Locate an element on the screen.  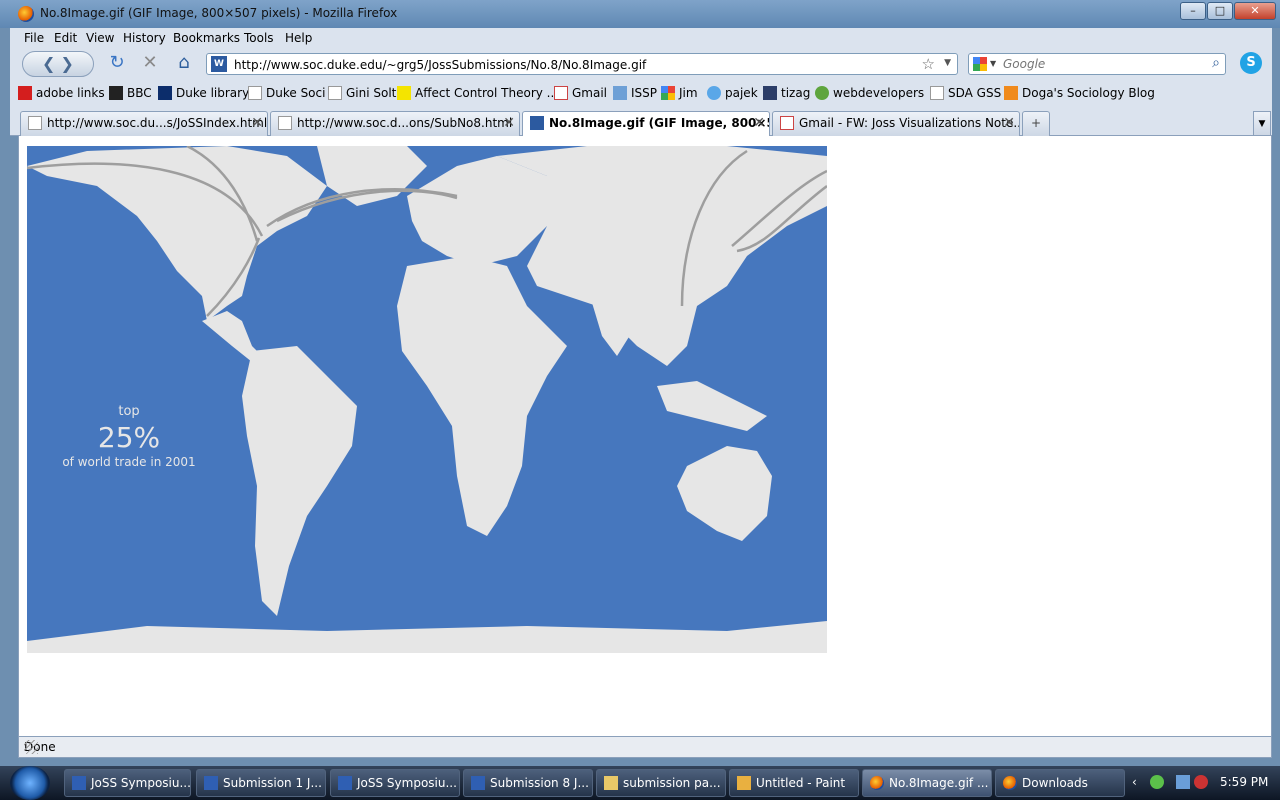
network-icon is located at coordinates (1183, 782).